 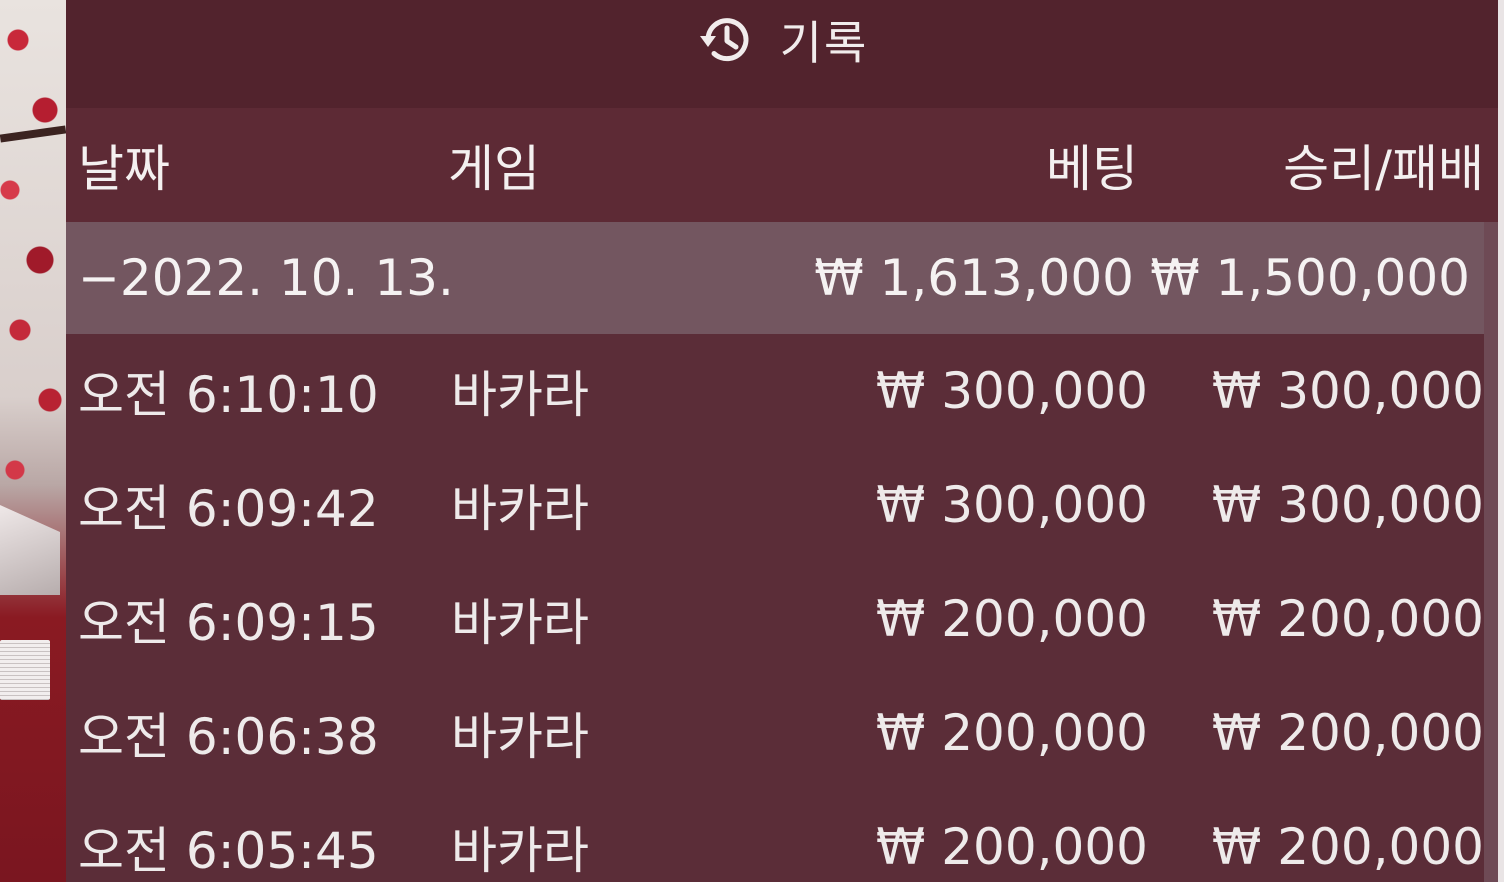 I want to click on column-header-bet: 베팅, so click(x=1092, y=169).